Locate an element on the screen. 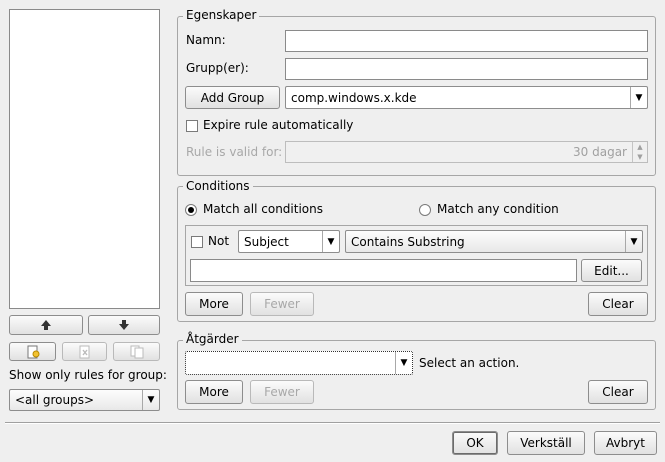 The width and height of the screenshot is (665, 462). group-filter-label: Show only rules for group: is located at coordinates (88, 375).